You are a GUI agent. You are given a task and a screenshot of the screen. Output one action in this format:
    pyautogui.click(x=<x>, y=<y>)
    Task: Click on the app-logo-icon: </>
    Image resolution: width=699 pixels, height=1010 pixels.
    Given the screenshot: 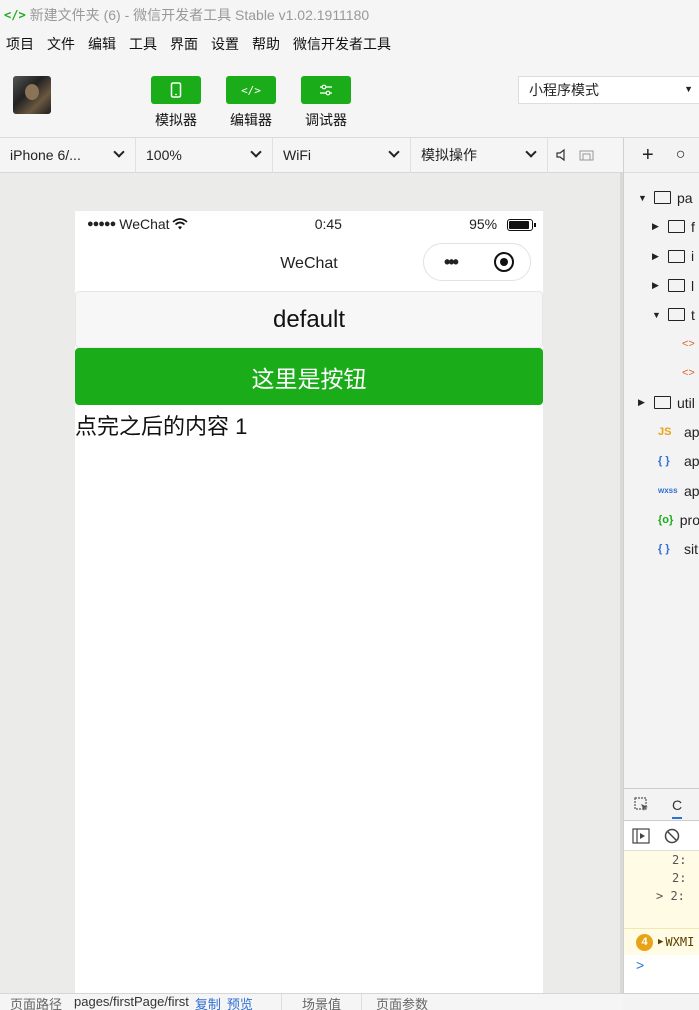 What is the action you would take?
    pyautogui.click(x=15, y=15)
    